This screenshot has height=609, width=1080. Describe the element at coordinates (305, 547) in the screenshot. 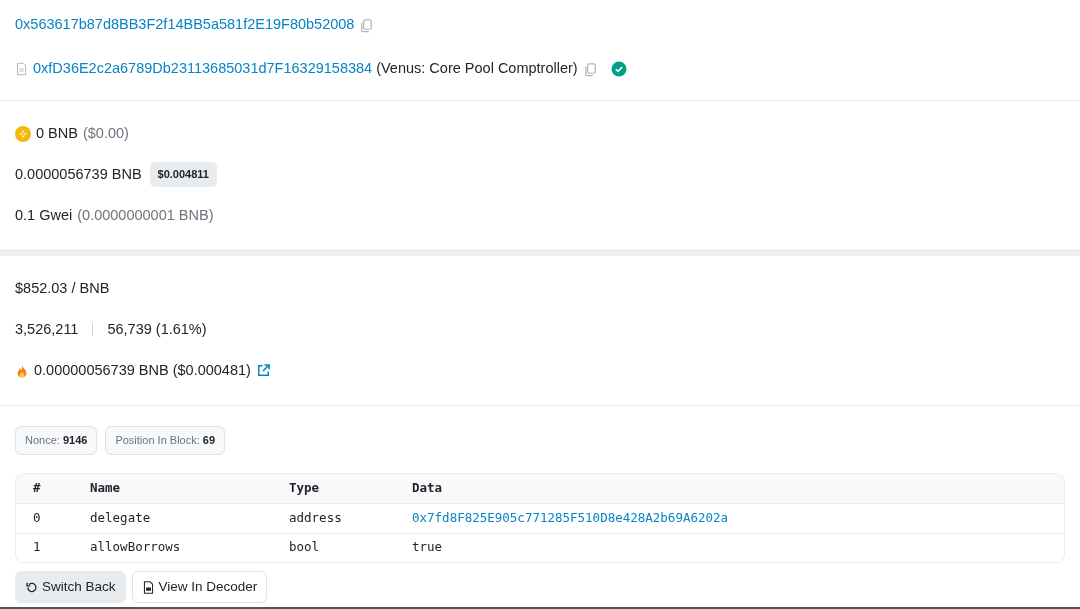

I see `table-cell-text: bool` at that location.